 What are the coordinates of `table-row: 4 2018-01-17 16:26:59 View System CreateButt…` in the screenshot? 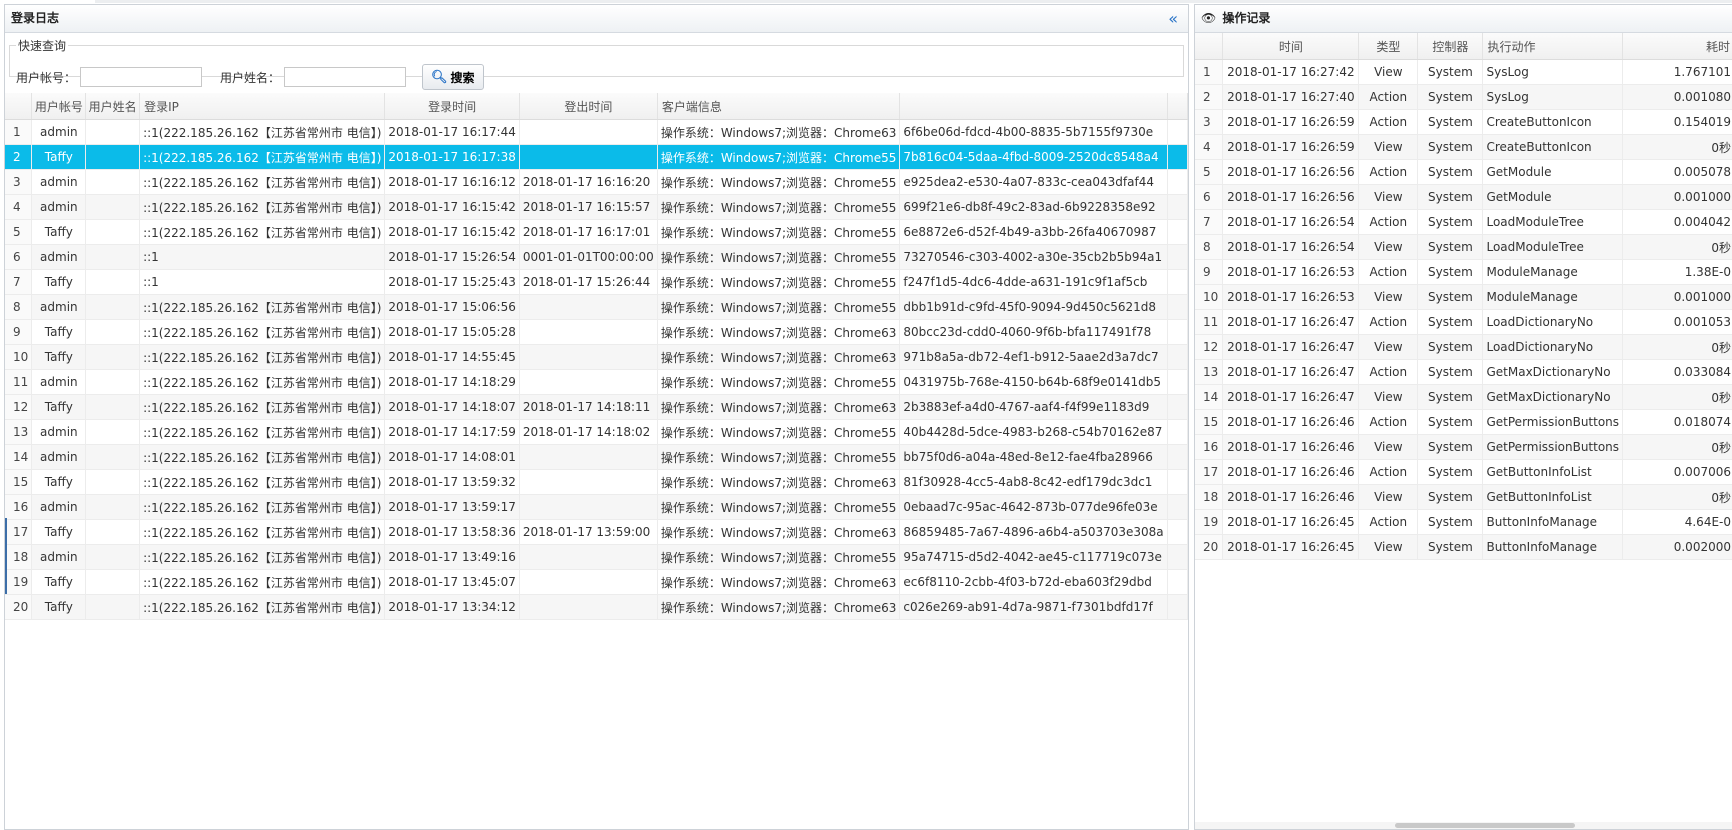 It's located at (1463, 147).